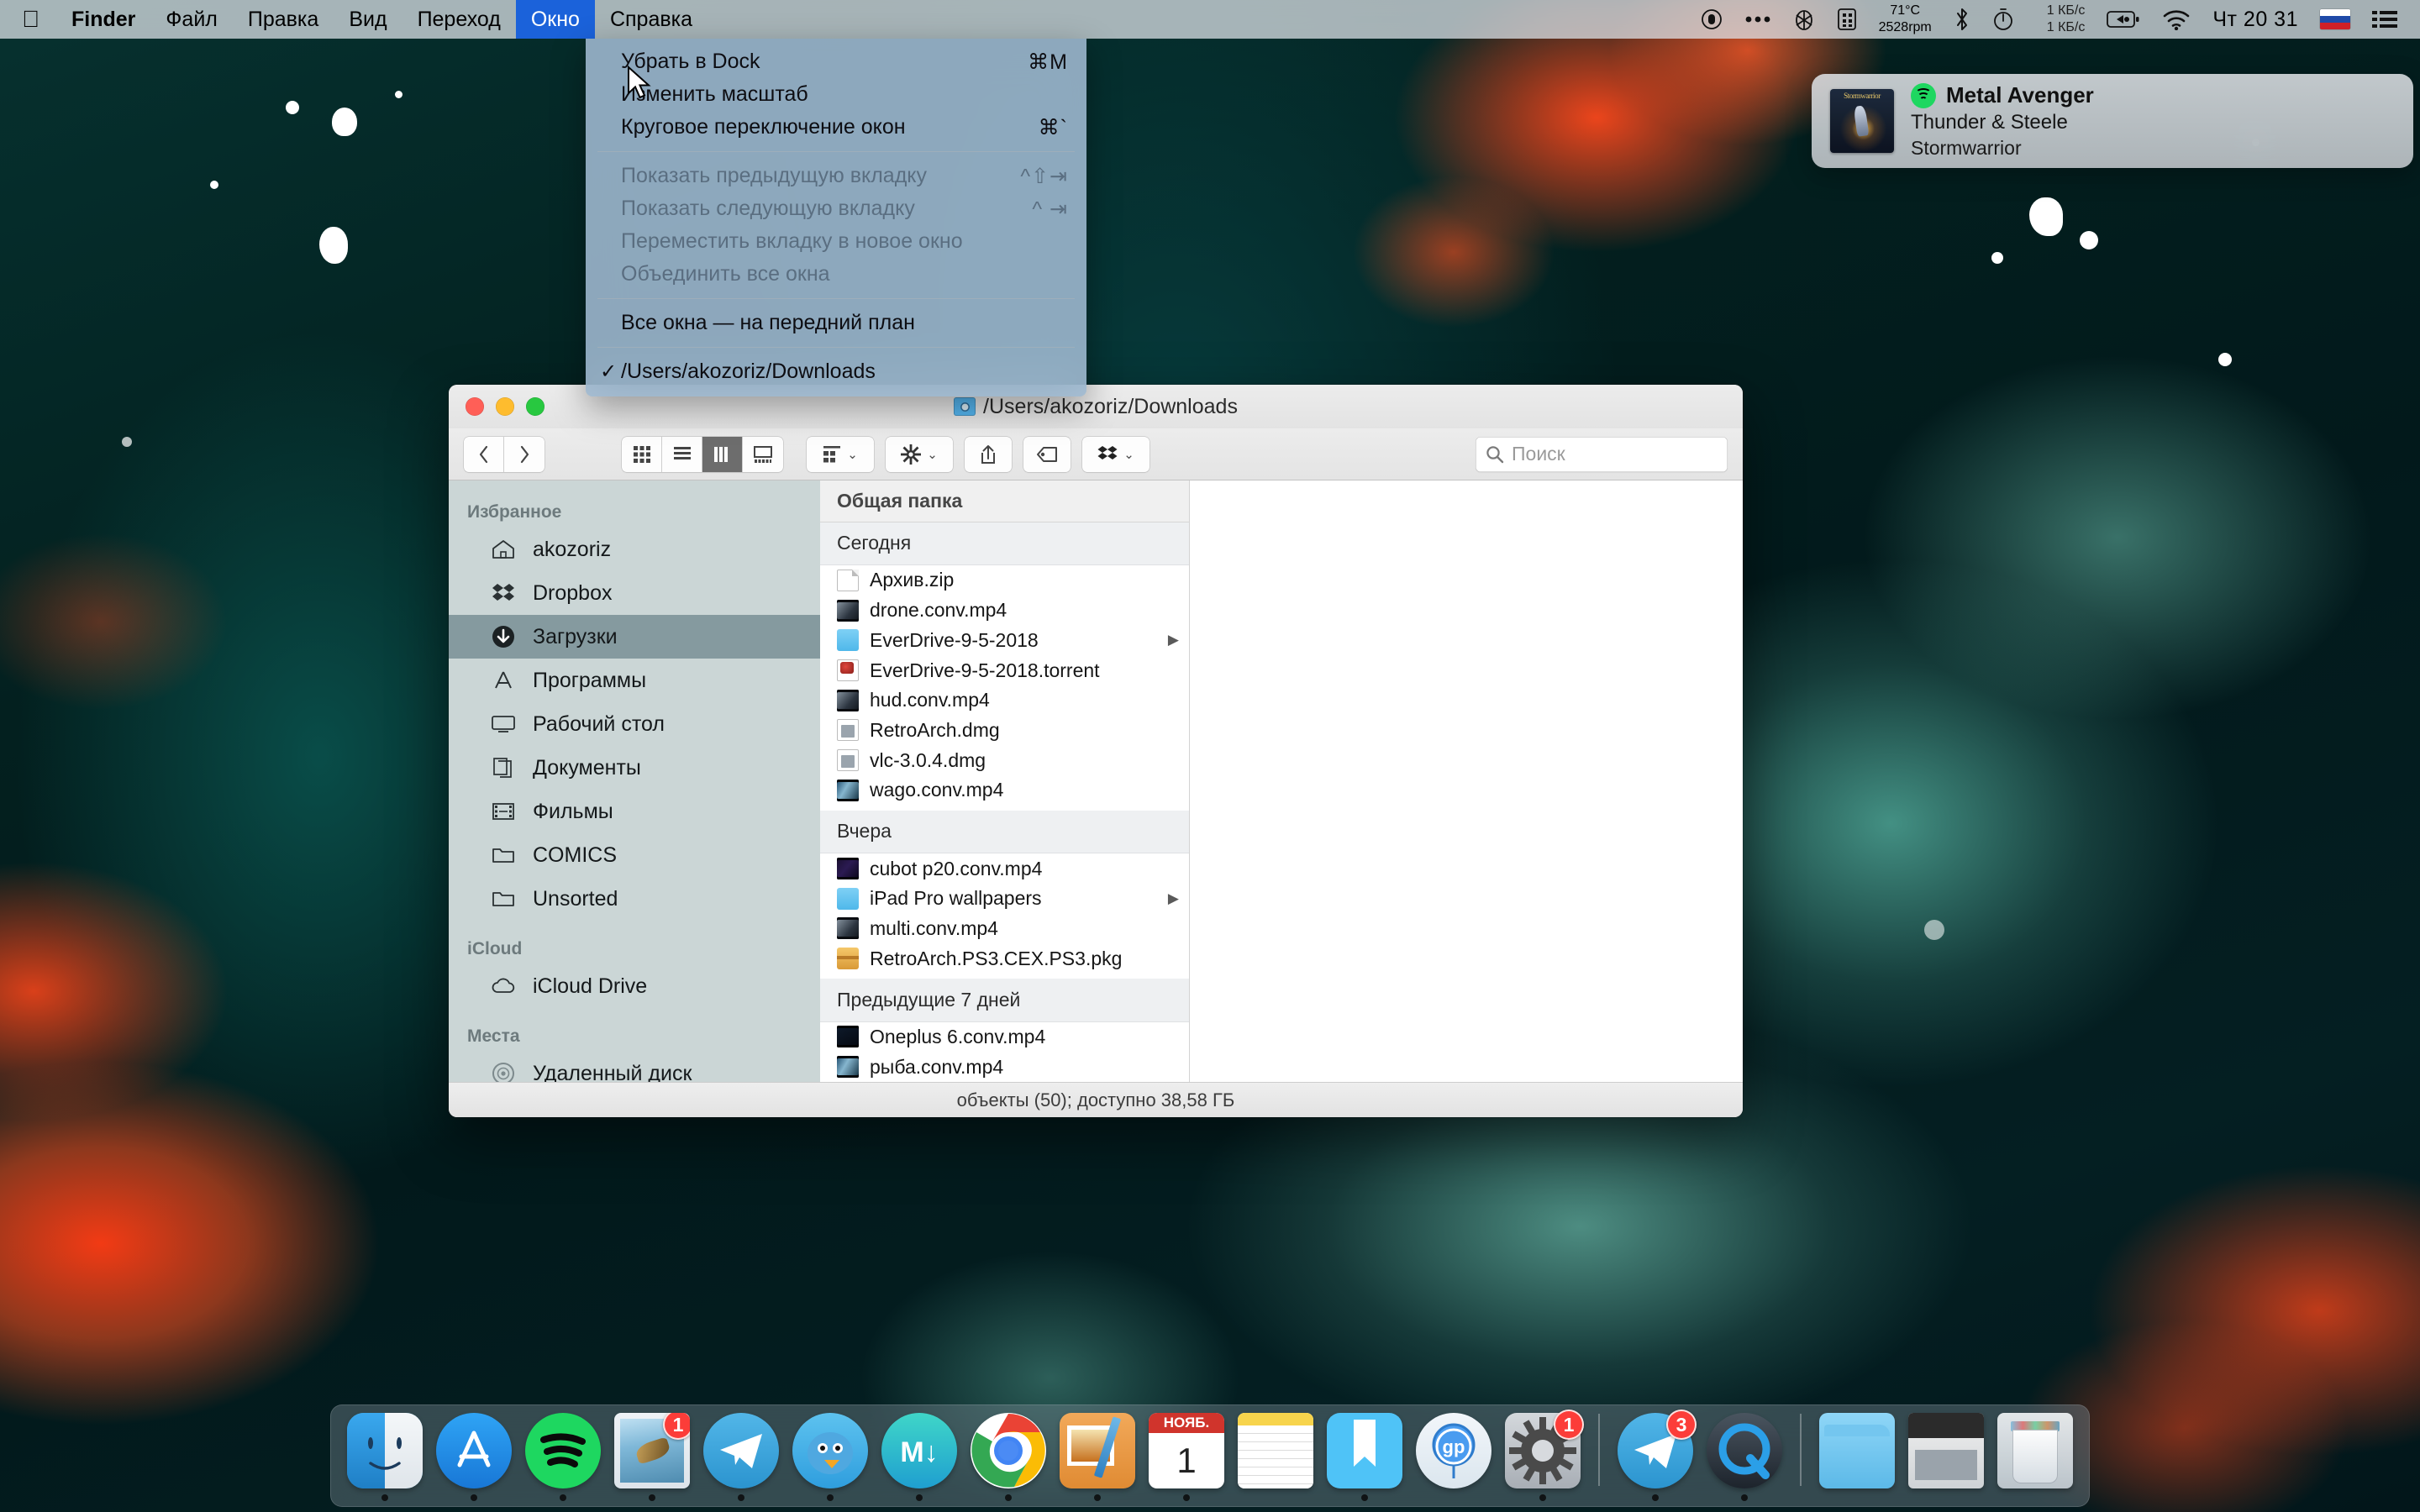  Describe the element at coordinates (1004, 899) in the screenshot. I see `table-row: iPad Pro wallpapers ▶` at that location.